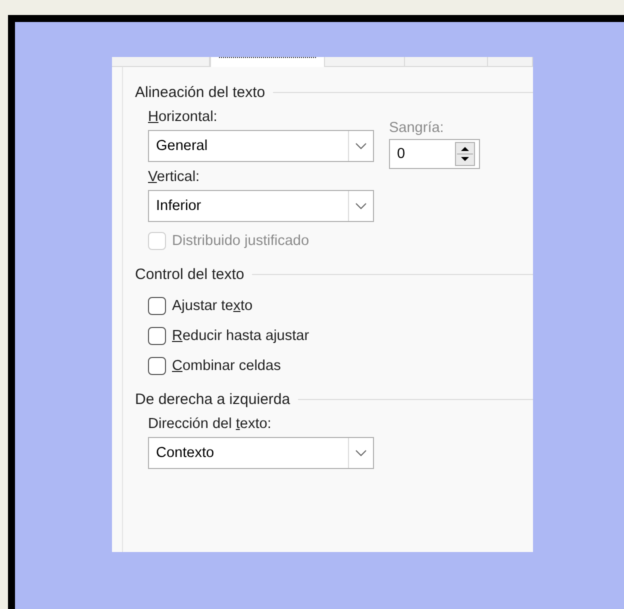  What do you see at coordinates (261, 146) in the screenshot?
I see `dropdown: General` at bounding box center [261, 146].